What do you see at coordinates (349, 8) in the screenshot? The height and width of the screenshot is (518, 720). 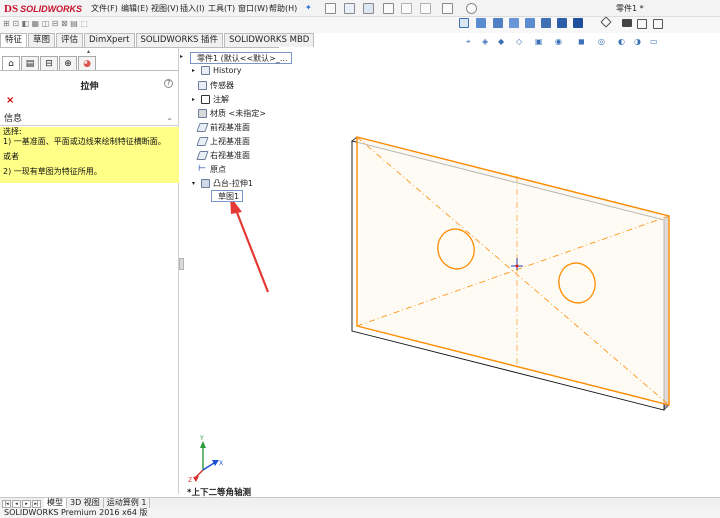 I see `open-document-icon` at bounding box center [349, 8].